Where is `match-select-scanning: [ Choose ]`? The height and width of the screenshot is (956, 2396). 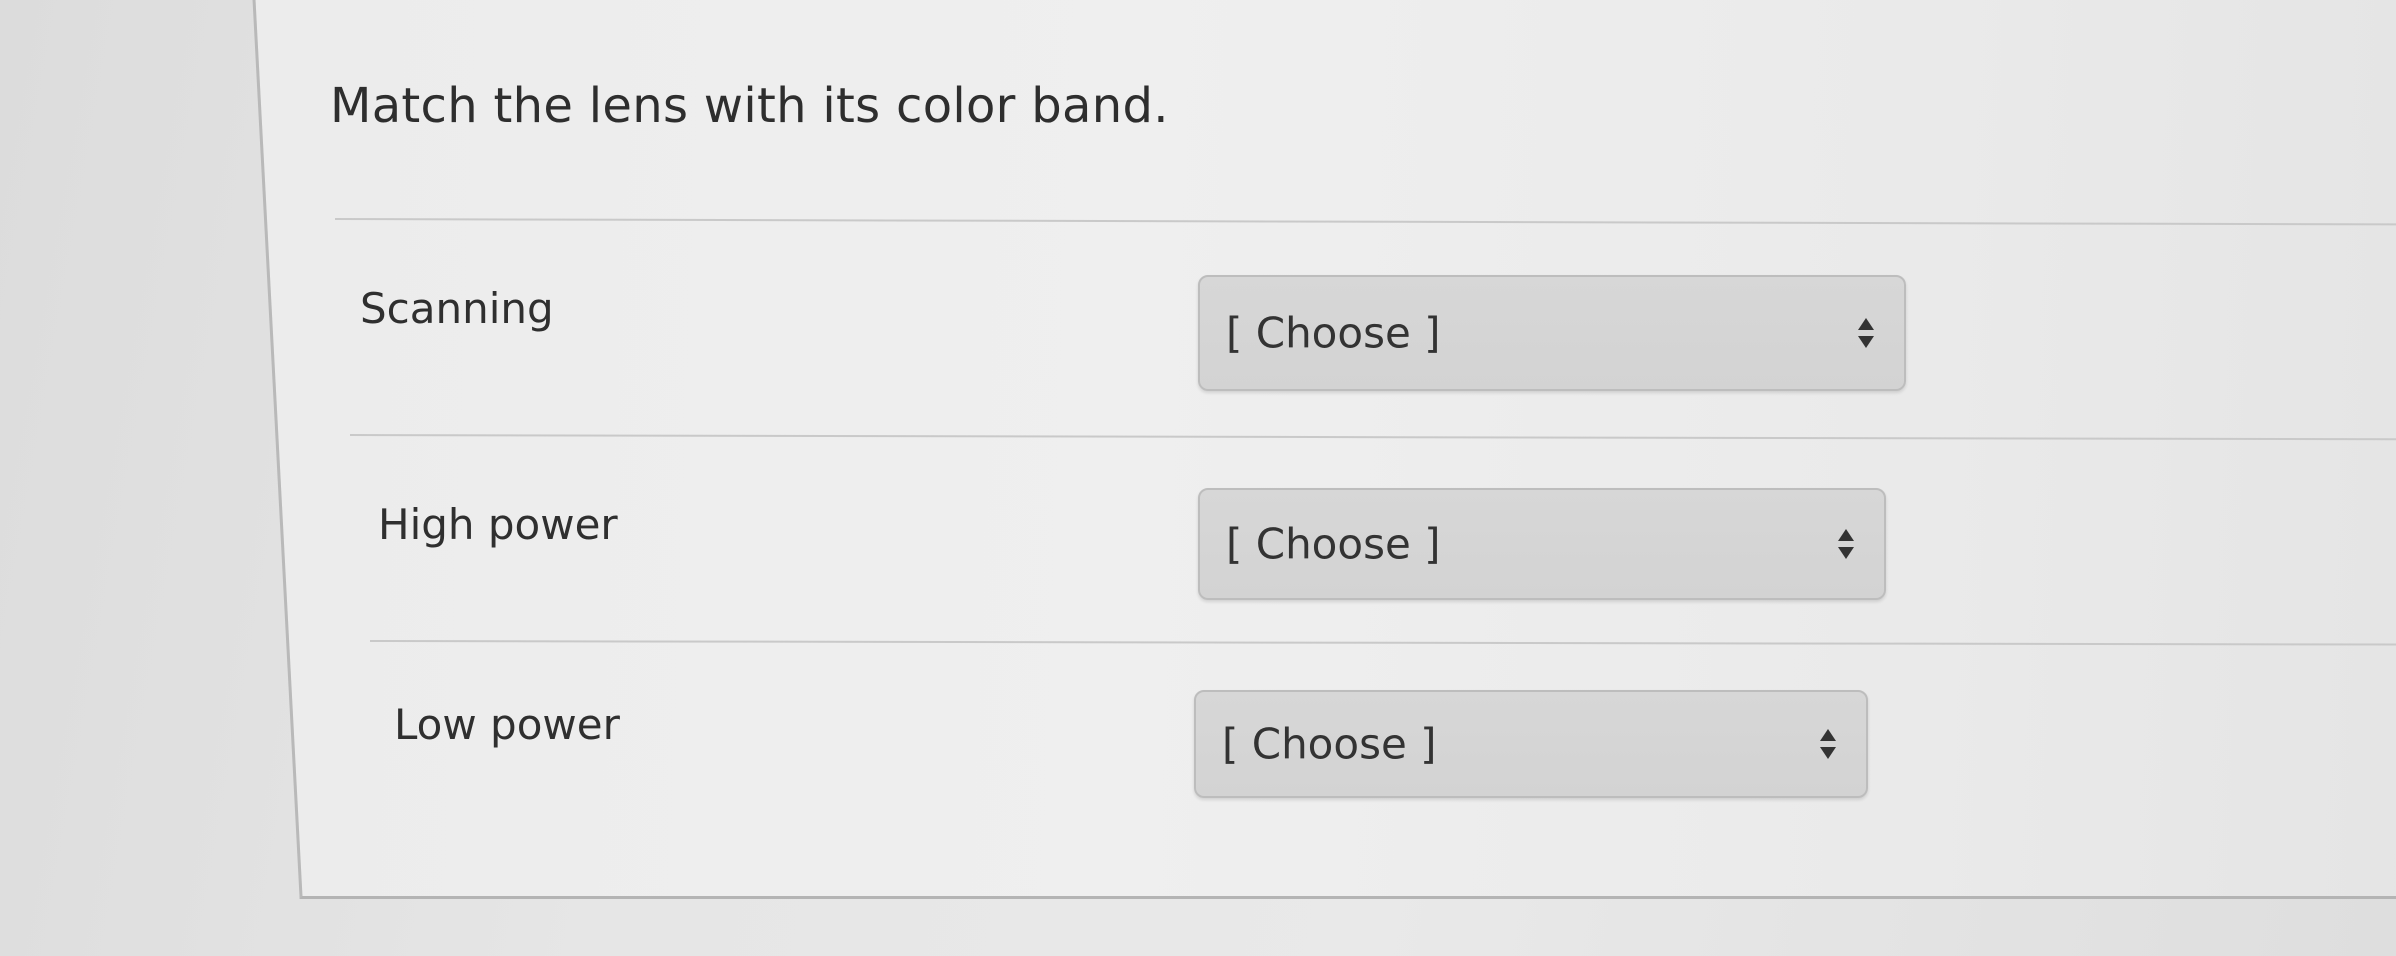 match-select-scanning: [ Choose ] is located at coordinates (1552, 333).